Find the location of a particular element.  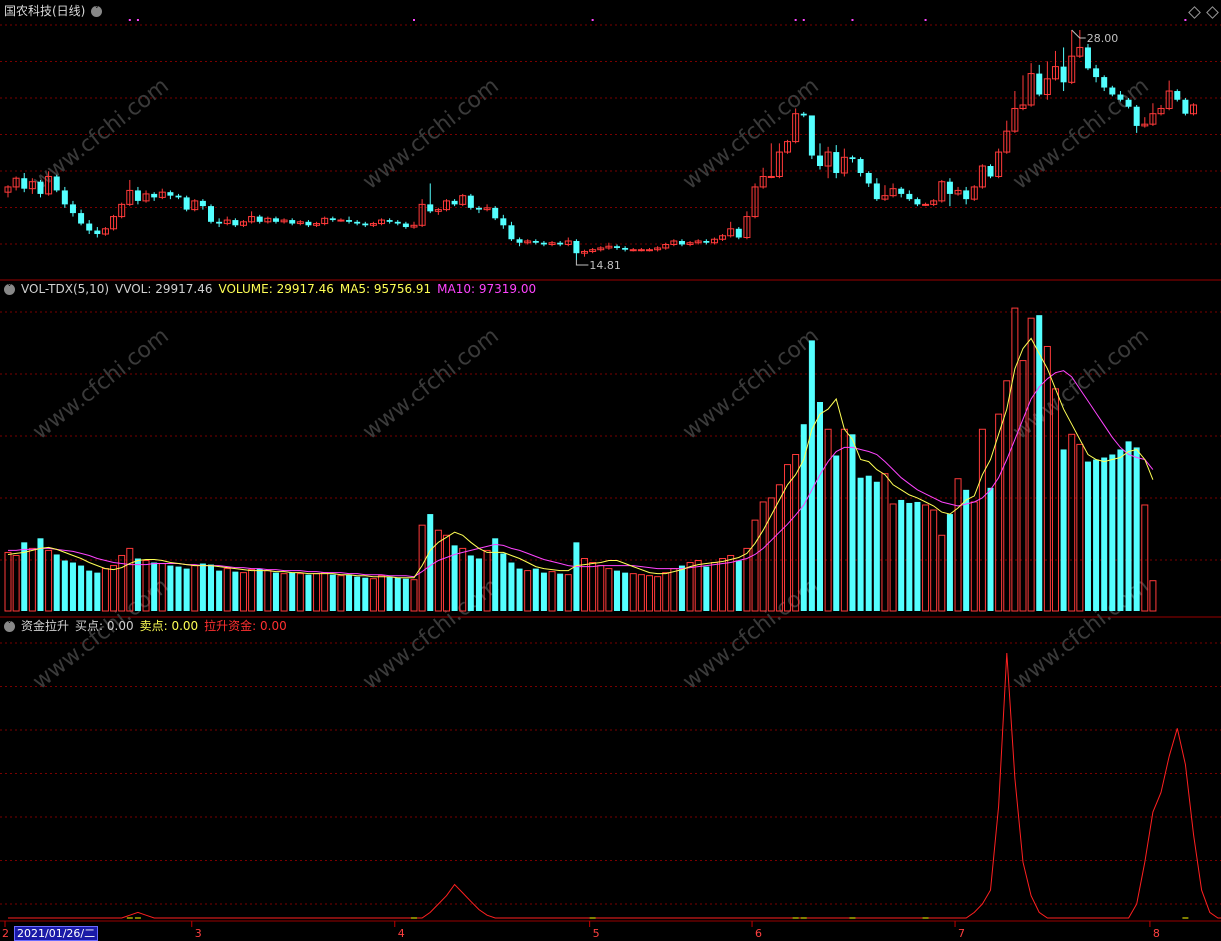

low-price-arrow is located at coordinates (582, 263).